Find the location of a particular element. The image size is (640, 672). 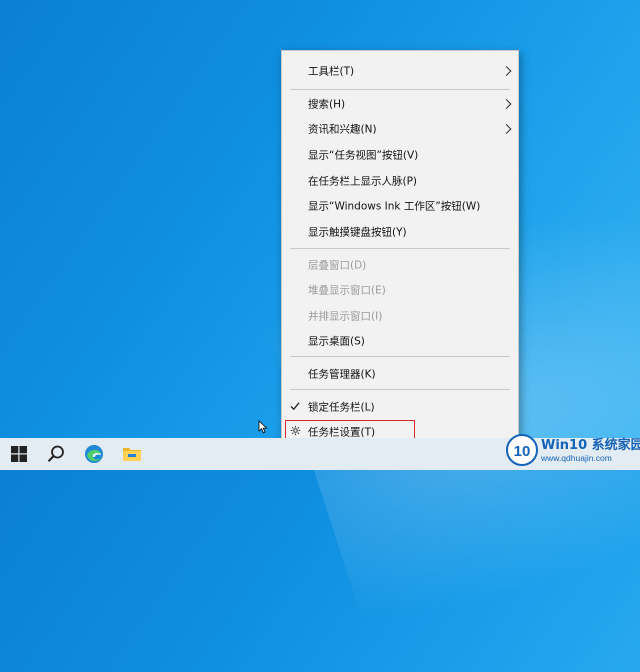

menu-item-label: 显示桌面(S) is located at coordinates (336, 341).